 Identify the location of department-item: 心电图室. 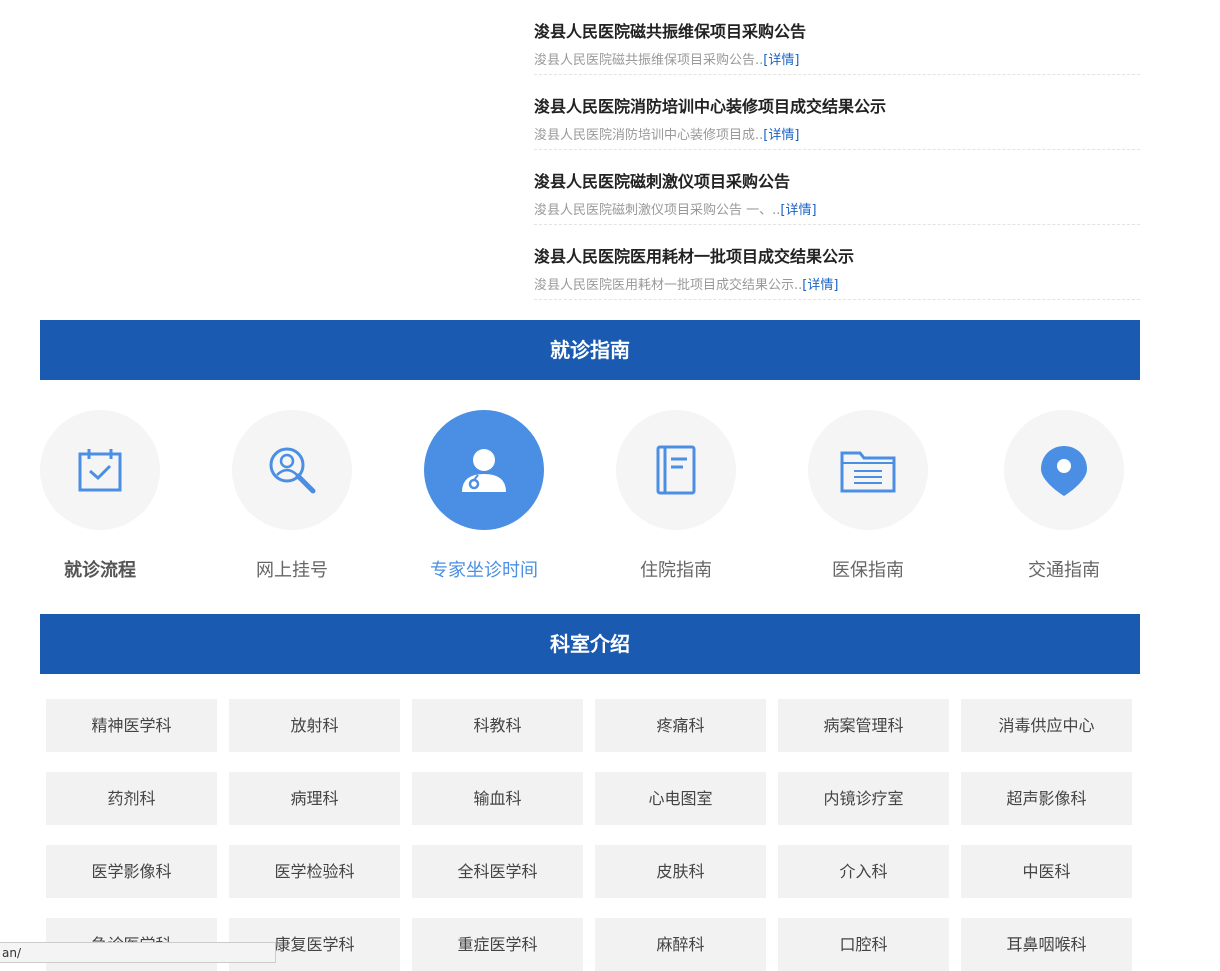
(680, 798).